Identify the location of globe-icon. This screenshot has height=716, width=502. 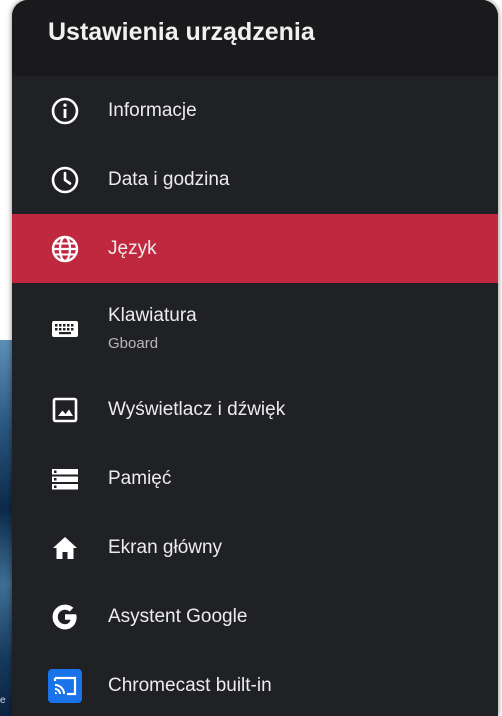
(65, 249).